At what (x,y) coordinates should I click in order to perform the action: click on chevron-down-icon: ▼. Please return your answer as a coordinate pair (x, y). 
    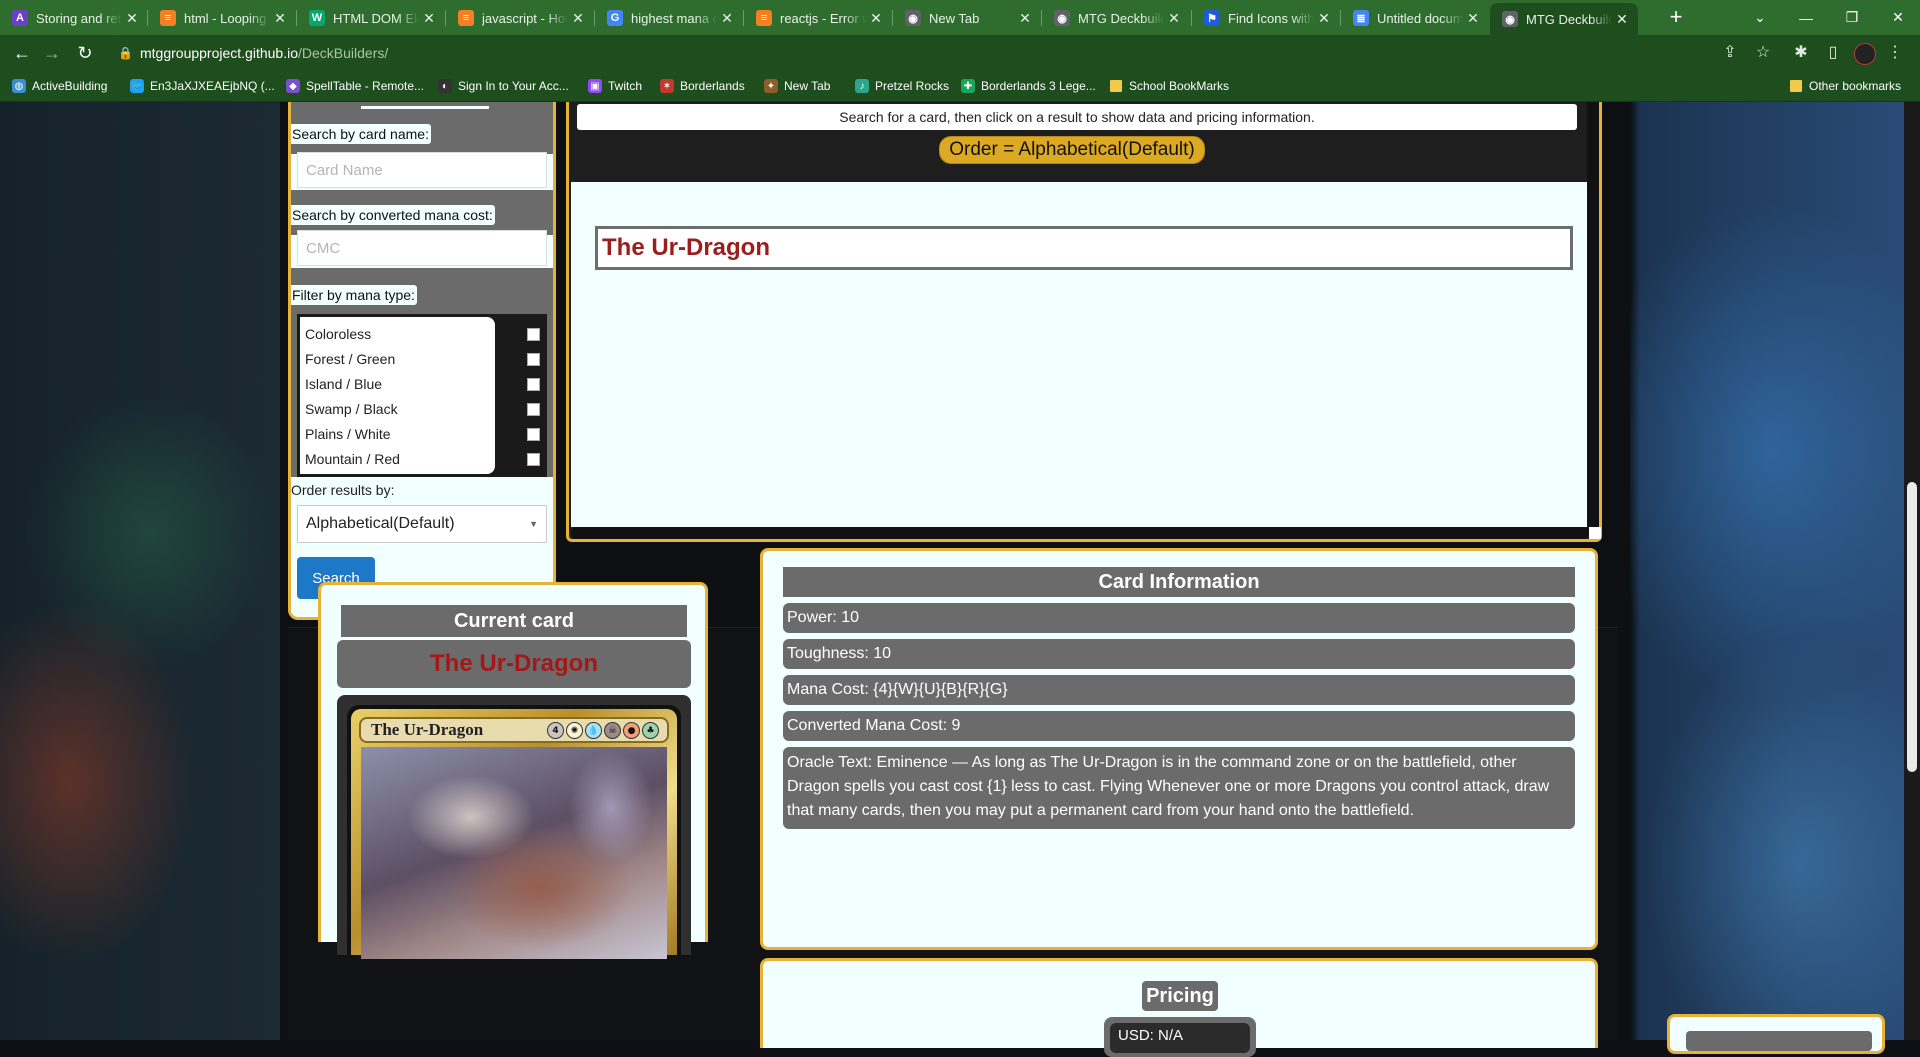
    Looking at the image, I should click on (533, 524).